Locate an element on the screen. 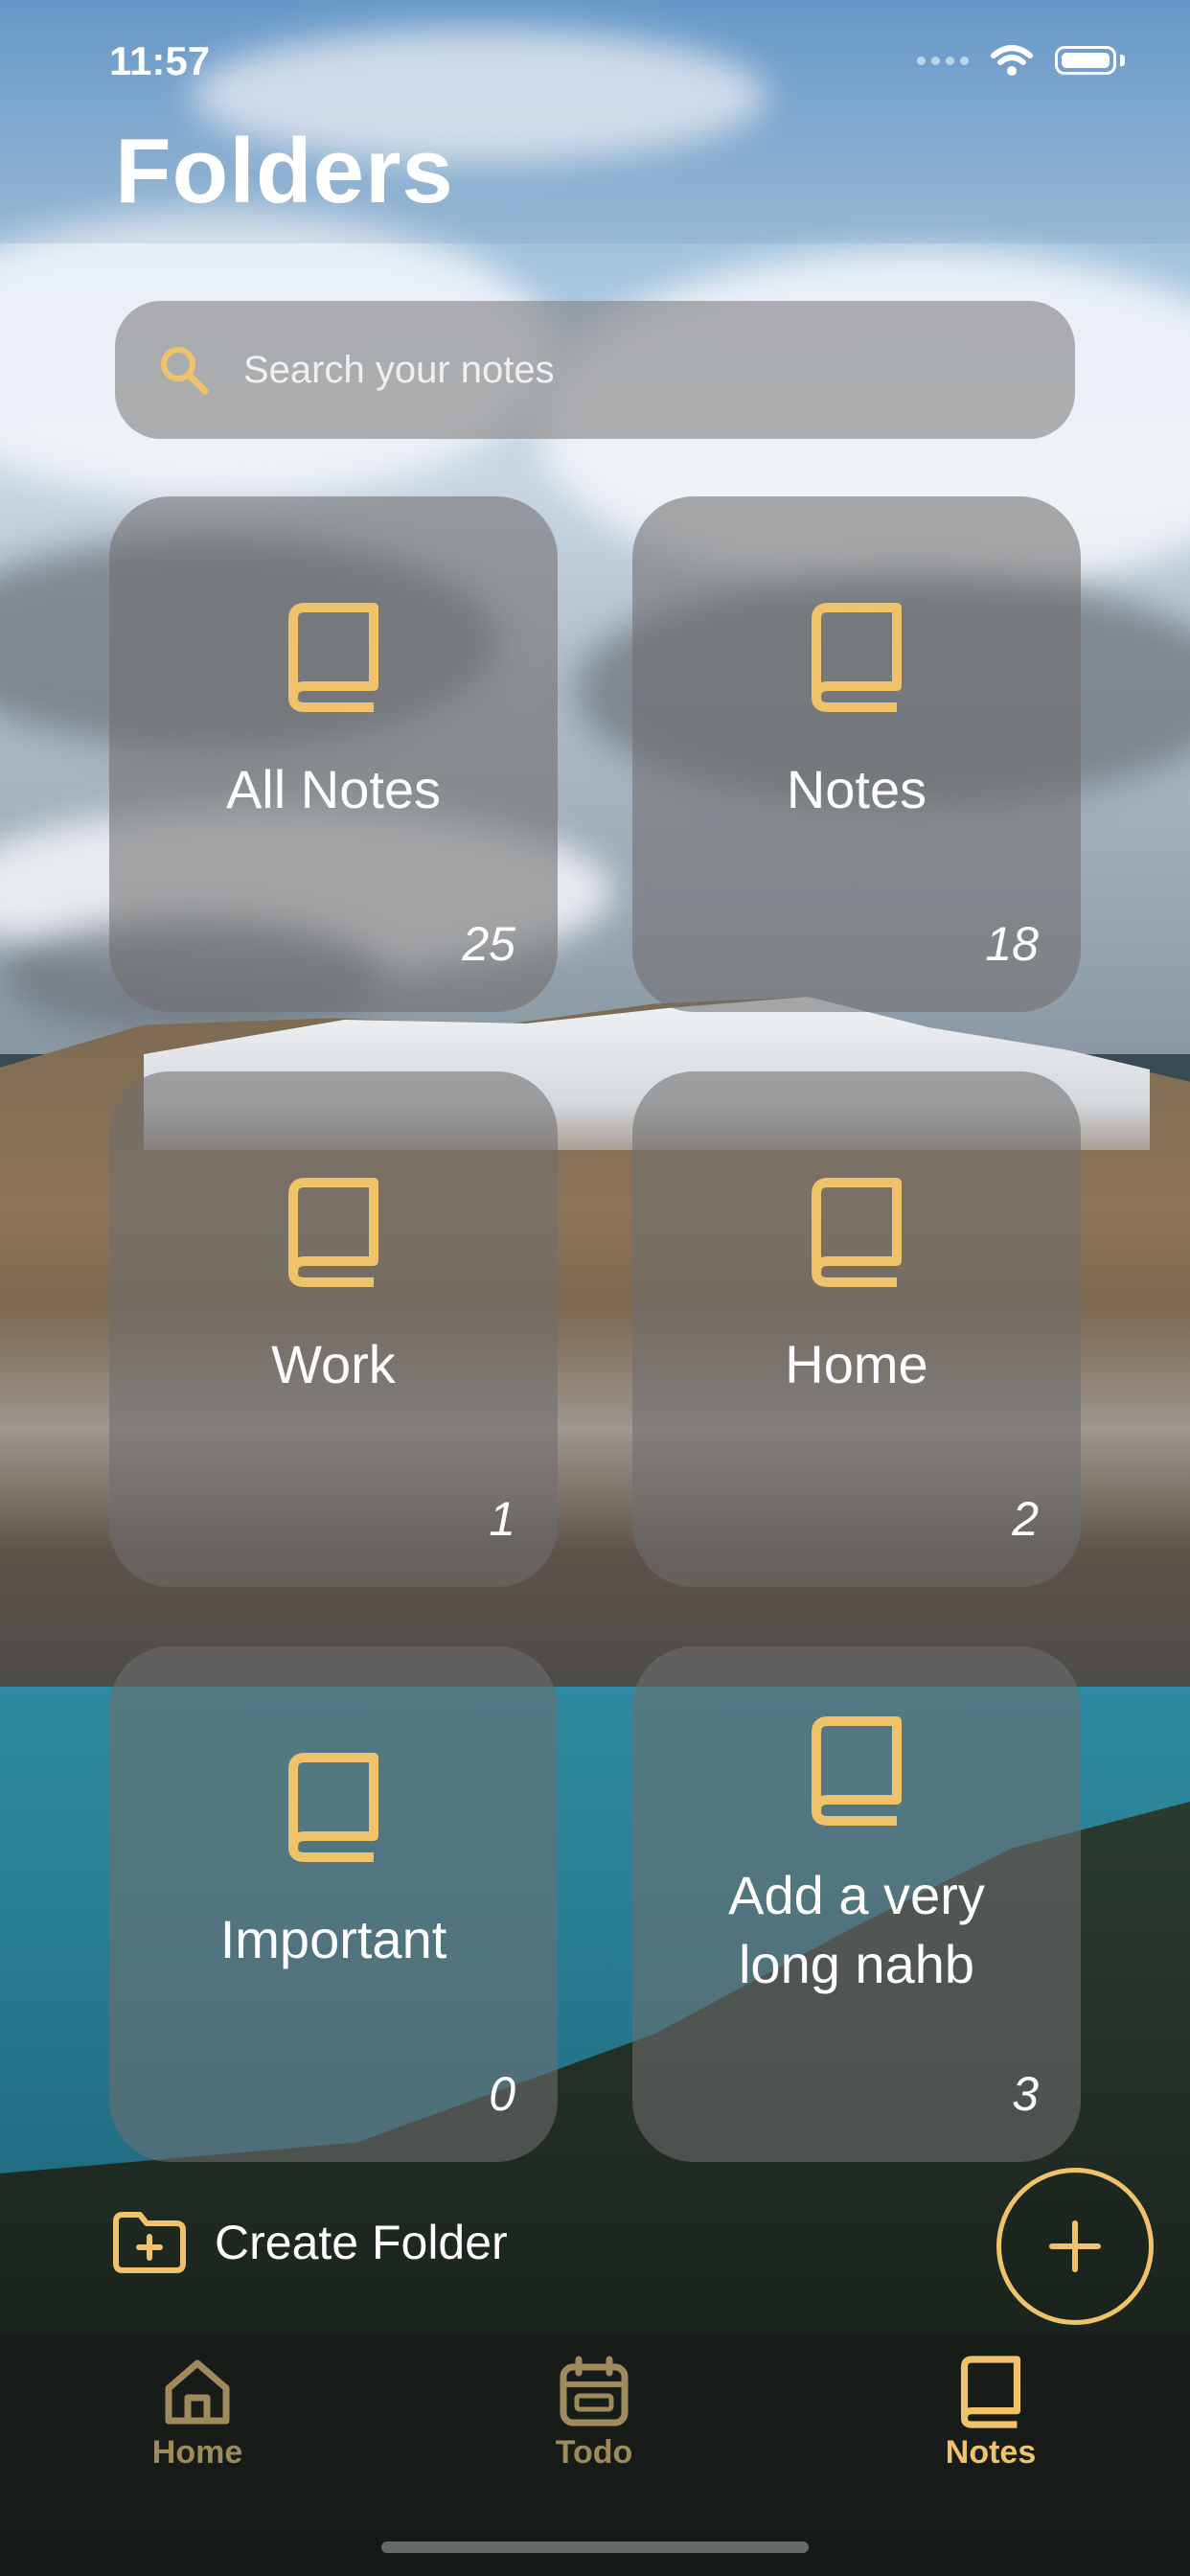 This screenshot has width=1190, height=2576. house-icon is located at coordinates (198, 2392).